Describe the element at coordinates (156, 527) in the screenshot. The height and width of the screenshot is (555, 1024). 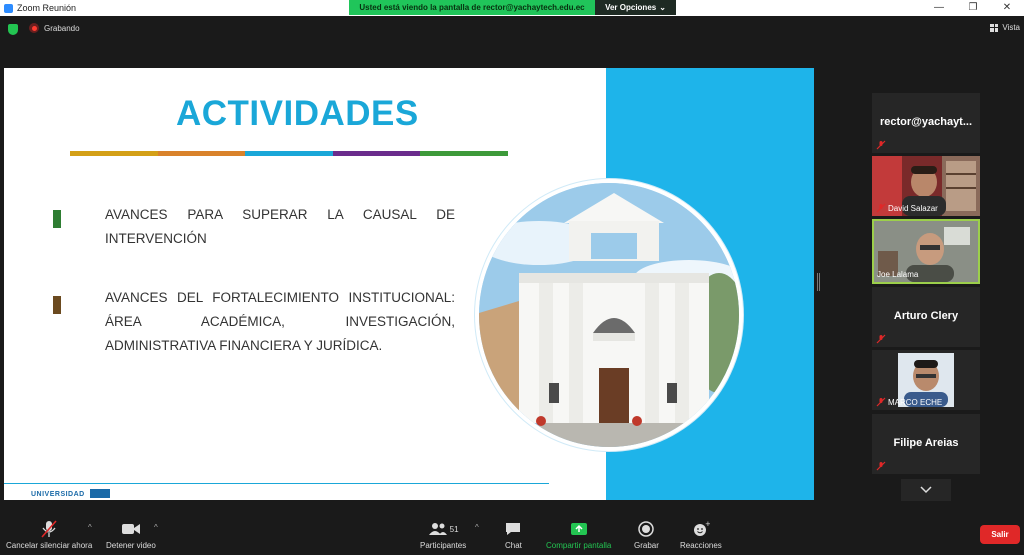
I see `video-options-caret: ^` at that location.